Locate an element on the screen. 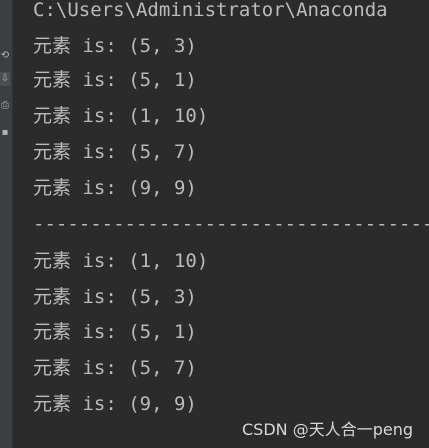 This screenshot has height=448, width=429. delete-icon: ▪ is located at coordinates (5, 133).